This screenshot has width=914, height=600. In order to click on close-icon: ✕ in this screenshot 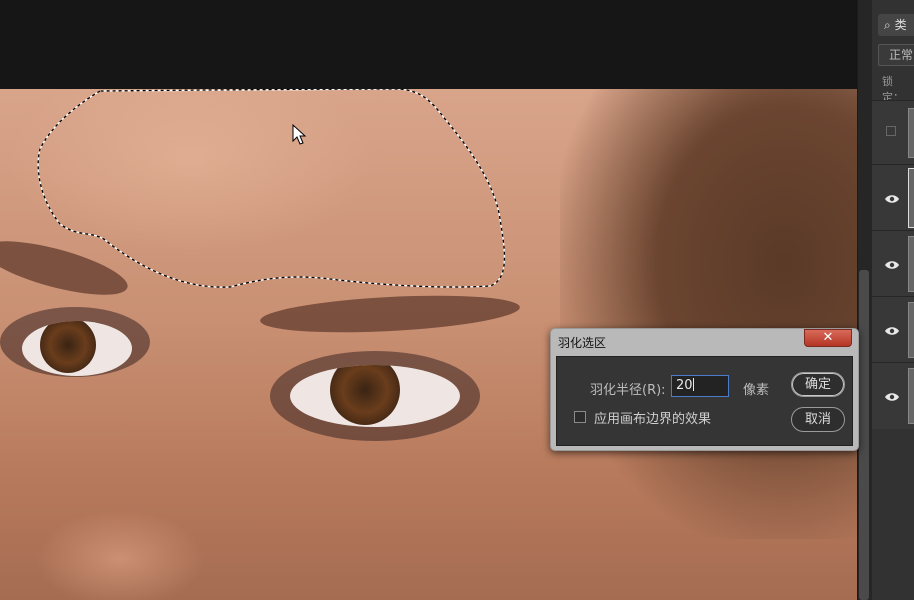, I will do `click(828, 337)`.